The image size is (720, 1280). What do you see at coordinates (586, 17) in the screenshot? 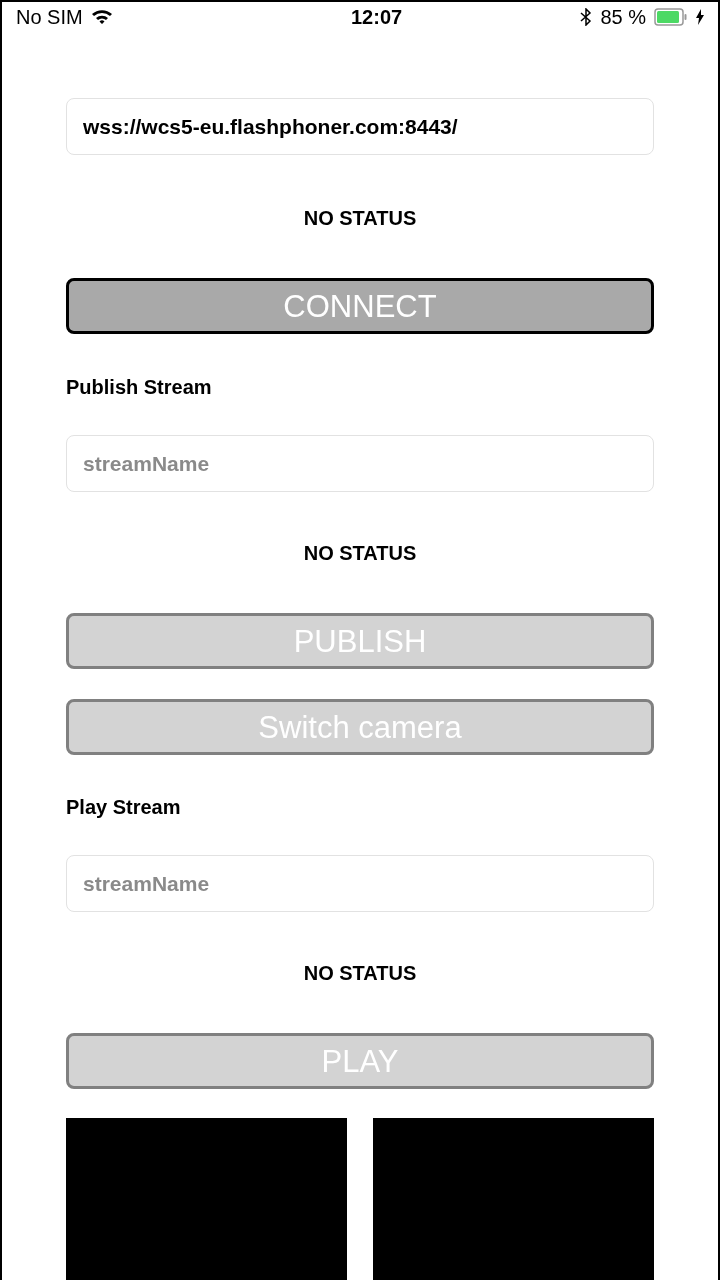
I see `bluetooth-icon` at bounding box center [586, 17].